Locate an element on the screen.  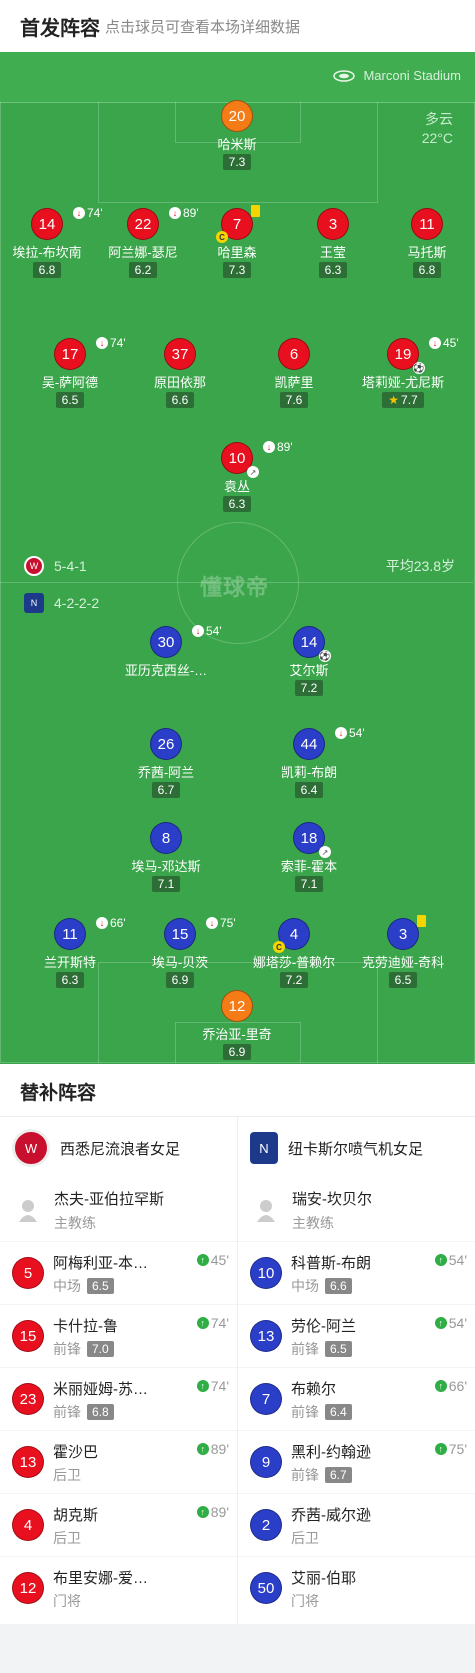
away-player: 3 克劳迪娅-奇科 6.5 is located at coordinates (403, 952).